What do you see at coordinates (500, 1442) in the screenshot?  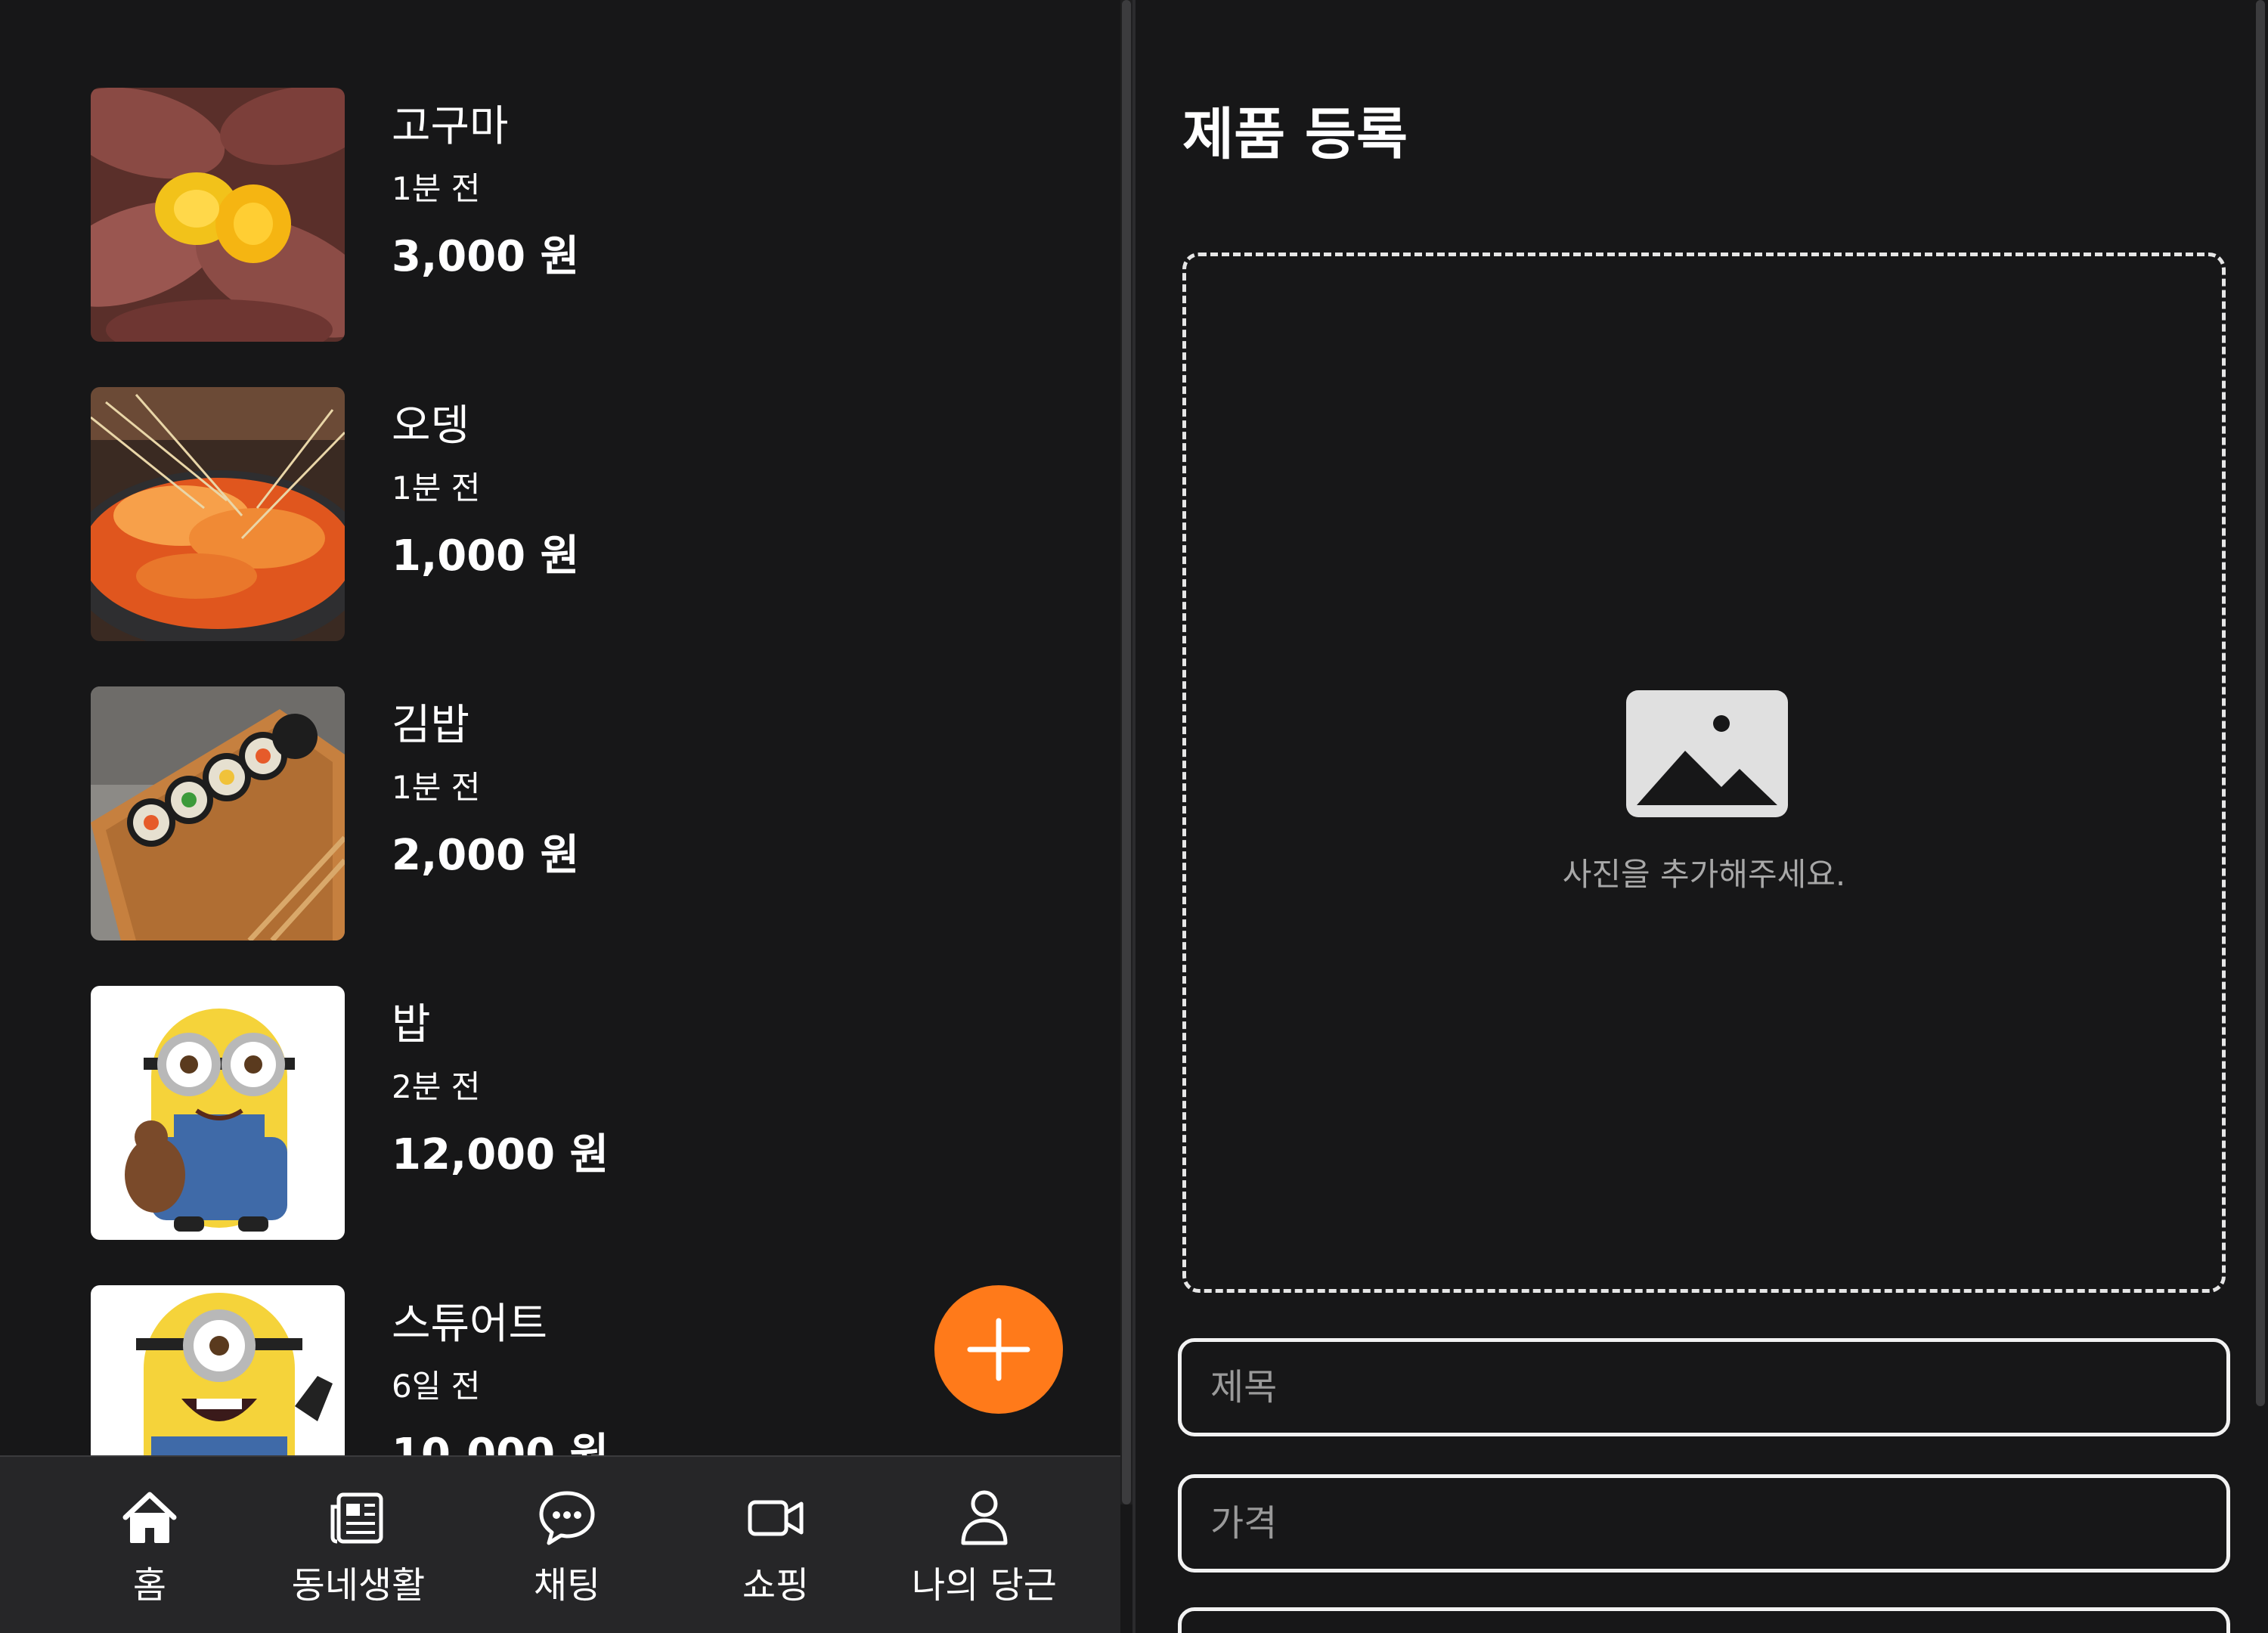 I see `product-price: 10,000 원` at bounding box center [500, 1442].